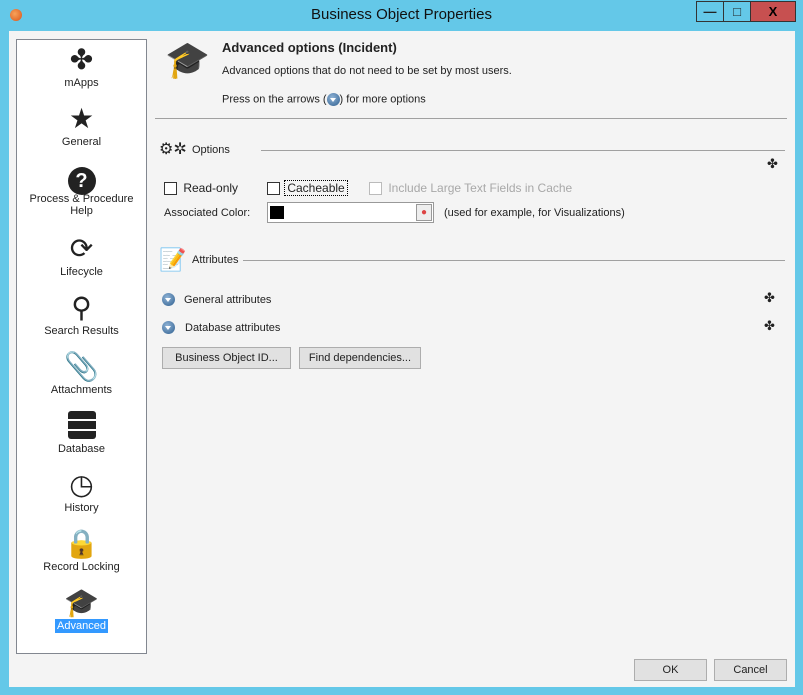 This screenshot has height=695, width=803. I want to click on sidebar-label: Database, so click(81, 449).